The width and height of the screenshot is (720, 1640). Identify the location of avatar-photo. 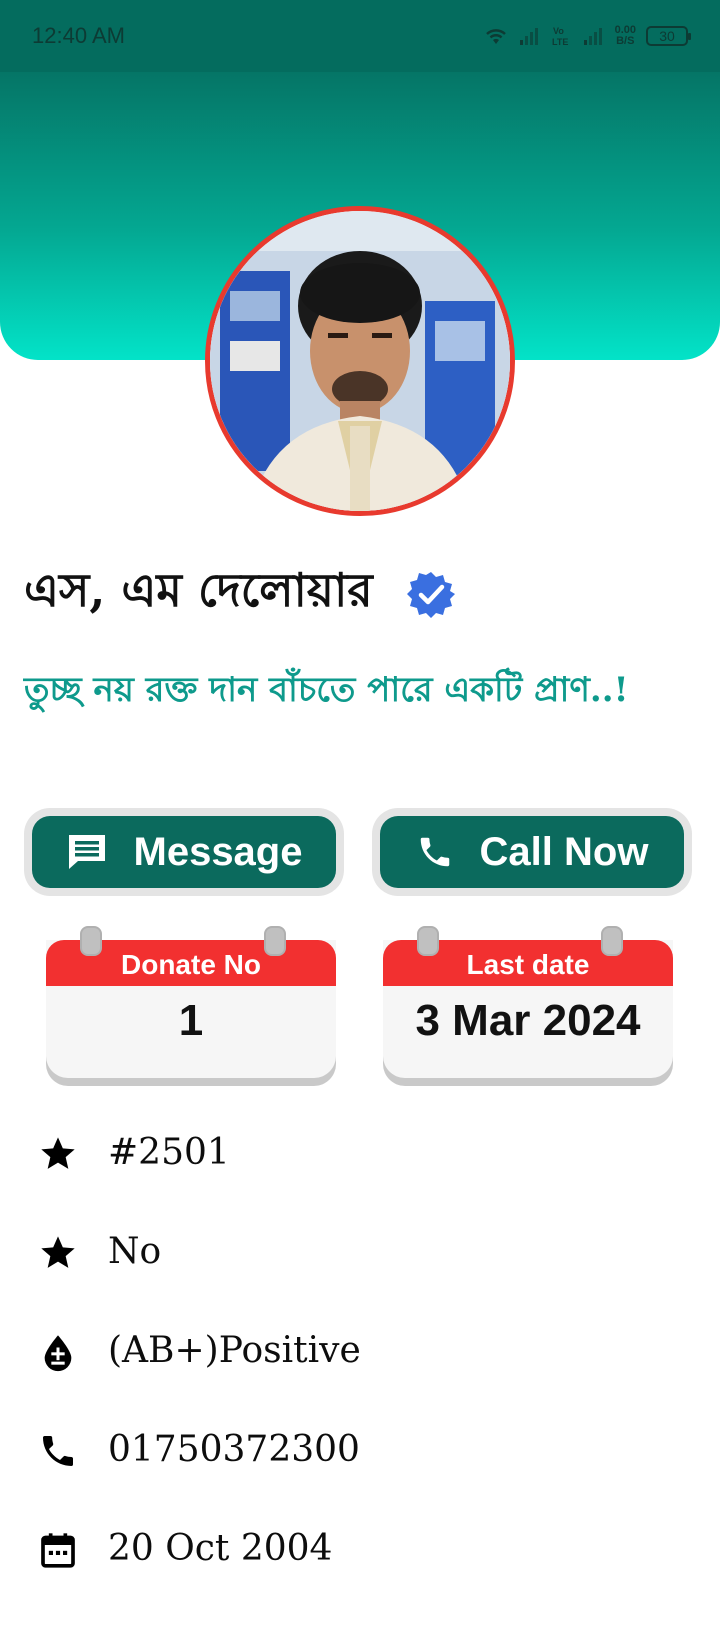
(360, 361).